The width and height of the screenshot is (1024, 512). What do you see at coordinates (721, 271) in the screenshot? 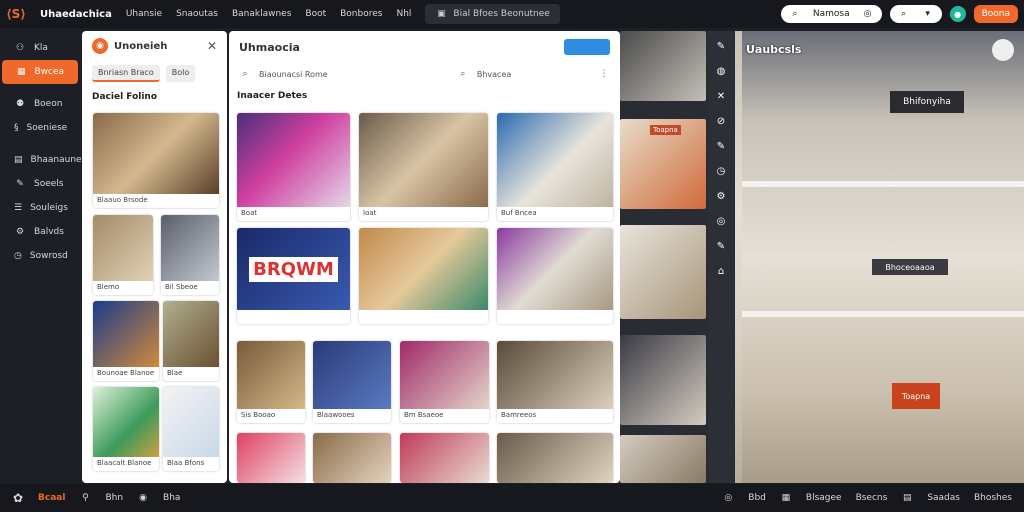
I see `tool-icon-10: ⌂` at bounding box center [721, 271].